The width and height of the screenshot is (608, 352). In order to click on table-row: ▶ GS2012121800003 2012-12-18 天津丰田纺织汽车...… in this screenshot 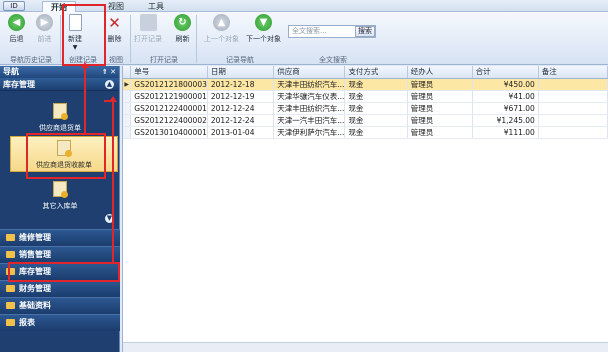, I will do `click(365, 84)`.